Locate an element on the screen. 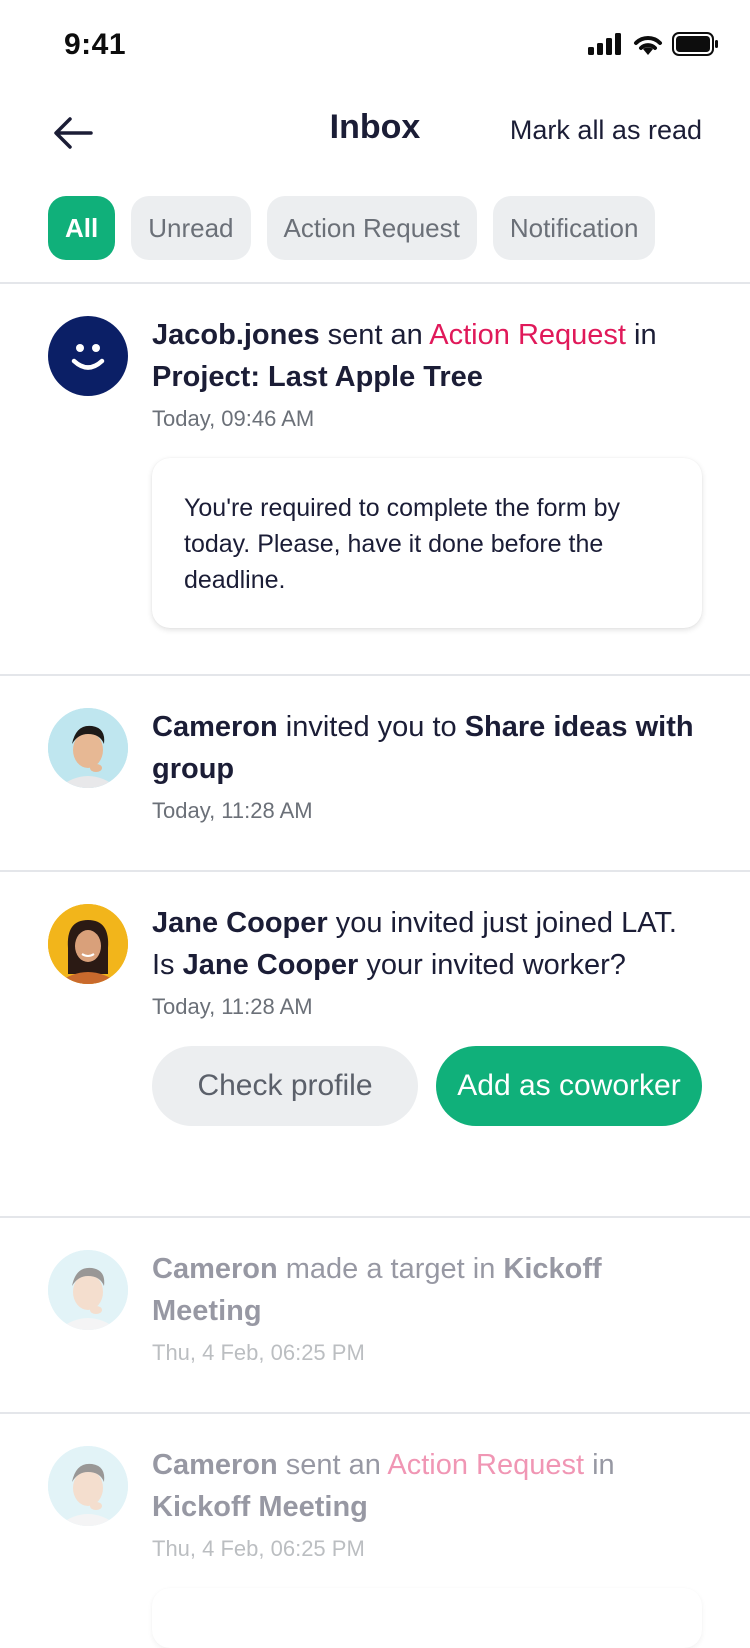 The height and width of the screenshot is (1648, 750). actor-name: Jacob.jones is located at coordinates (236, 335).